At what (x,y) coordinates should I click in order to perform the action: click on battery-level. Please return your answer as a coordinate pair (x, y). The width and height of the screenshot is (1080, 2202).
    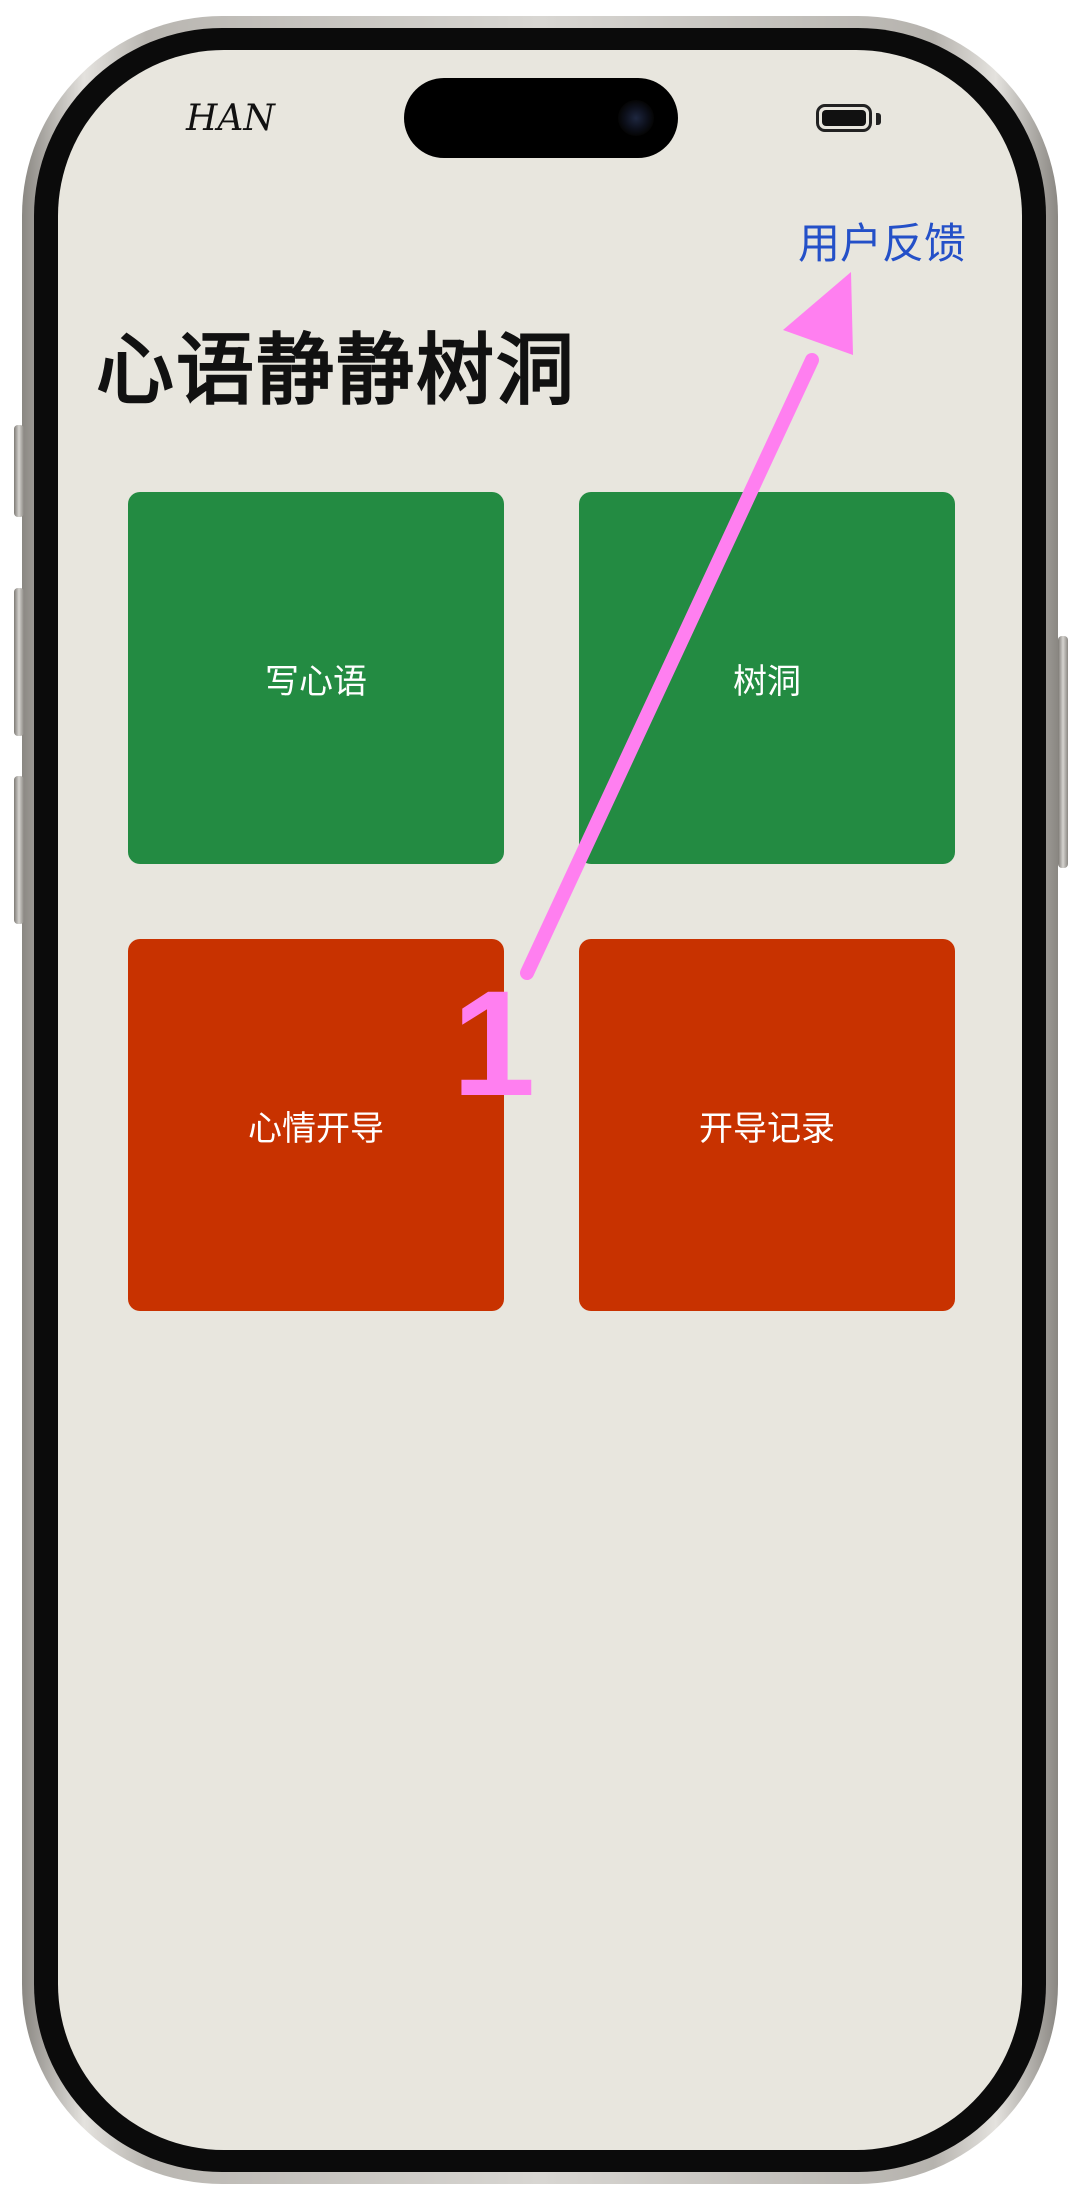
    Looking at the image, I should click on (844, 118).